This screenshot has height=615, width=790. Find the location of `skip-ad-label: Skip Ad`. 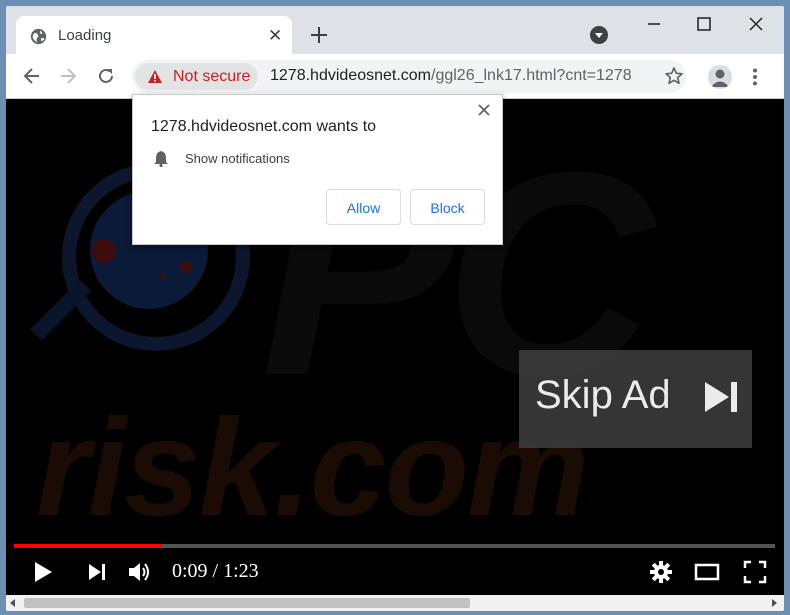

skip-ad-label: Skip Ad is located at coordinates (603, 395).